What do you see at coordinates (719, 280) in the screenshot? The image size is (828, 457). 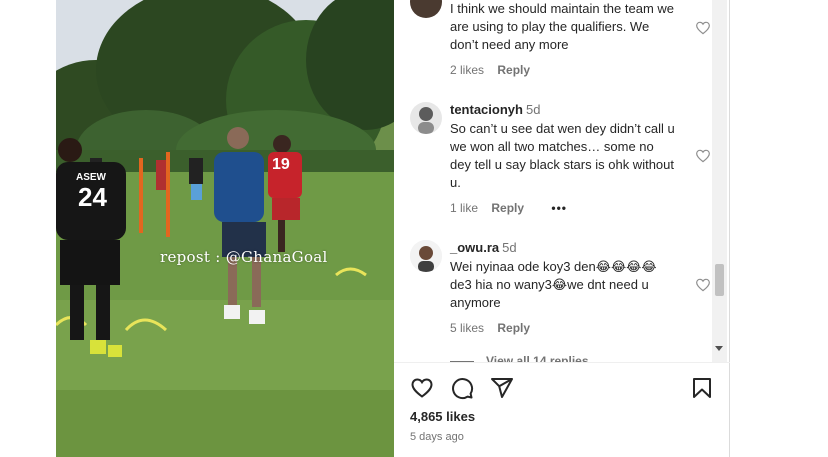 I see `scrollbar-thumb` at bounding box center [719, 280].